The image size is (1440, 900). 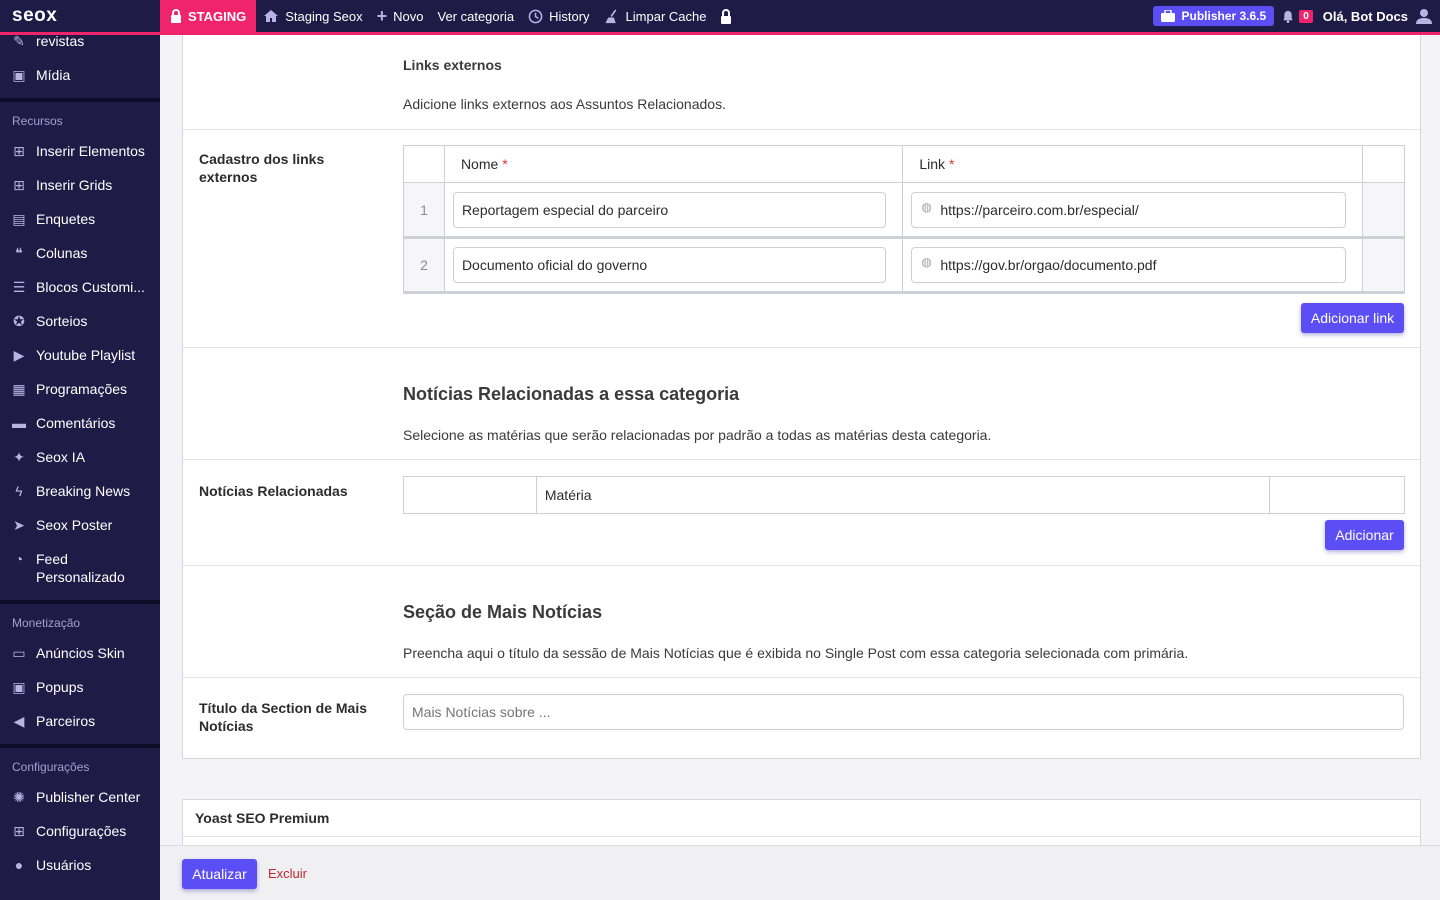 I want to click on url-cell: ◍ https://parceiro.com.br/especial/, so click(x=1133, y=210).